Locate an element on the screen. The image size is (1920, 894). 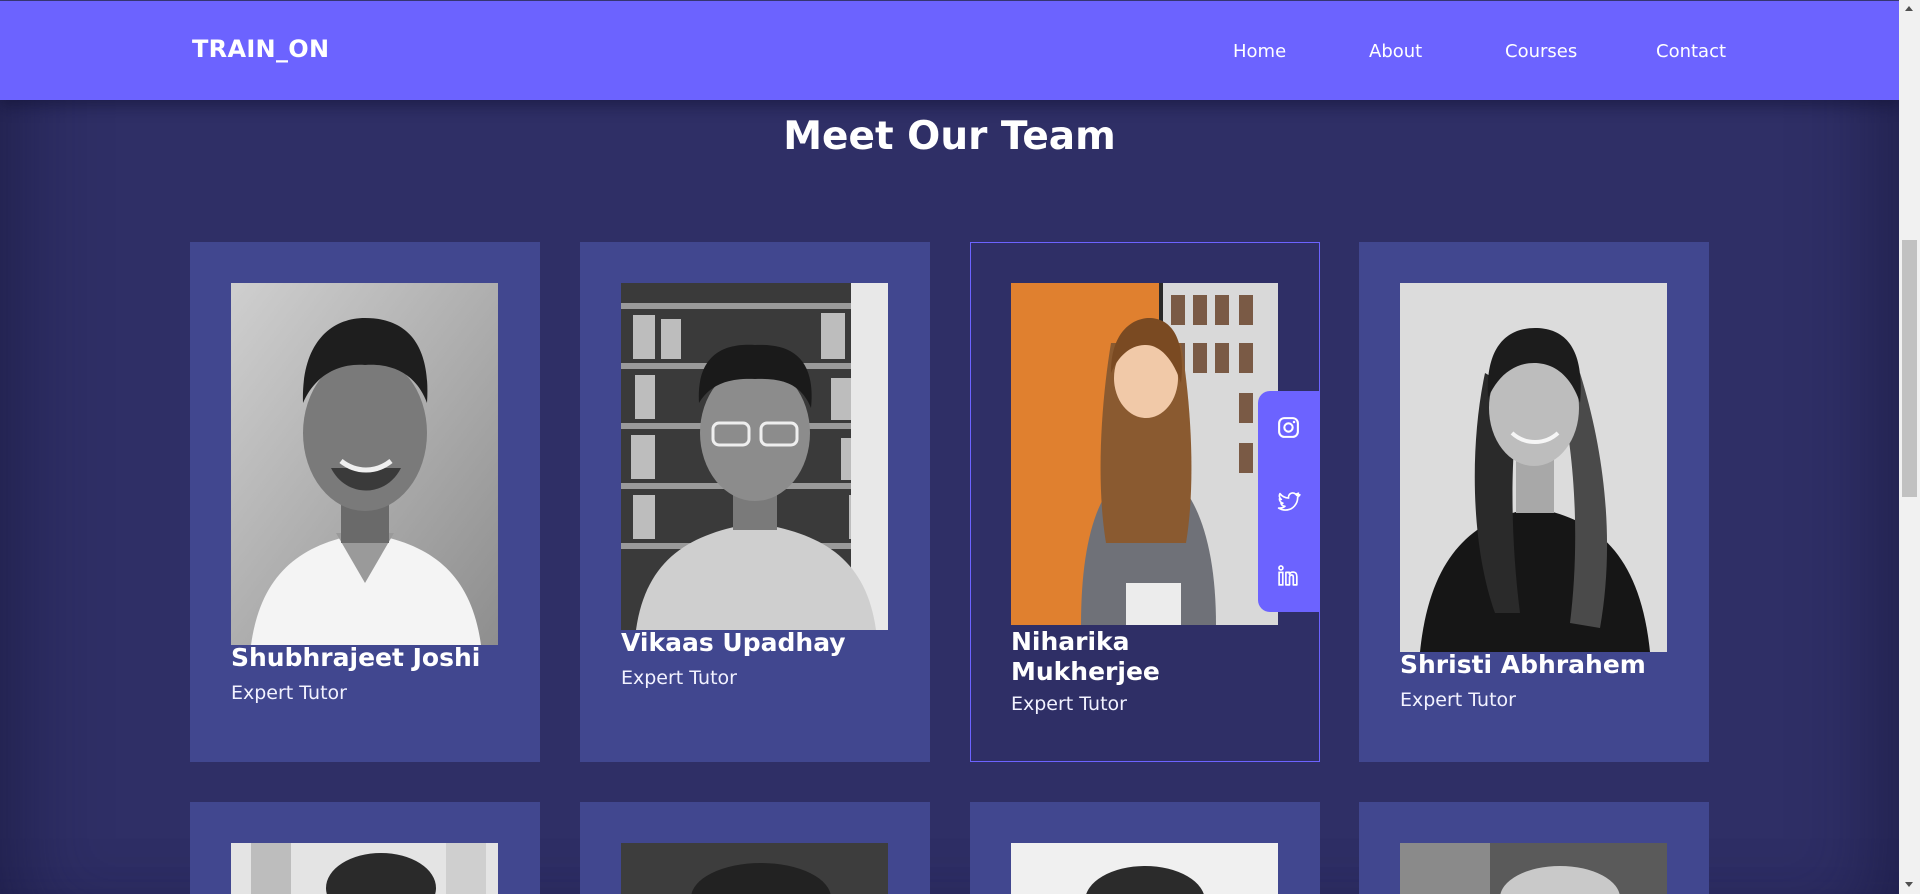
nav-home: Home is located at coordinates (1259, 51).